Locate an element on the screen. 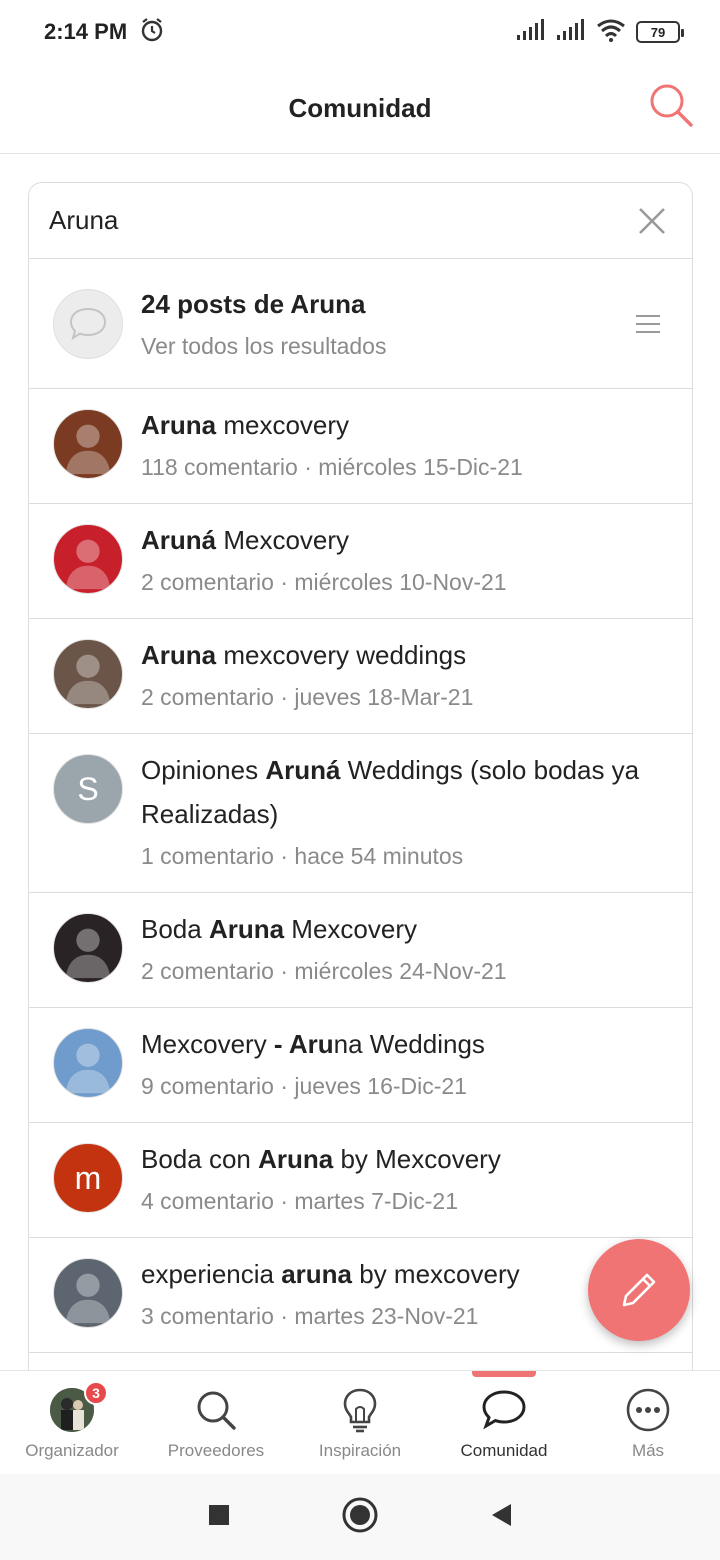 The image size is (720, 1560). lightbulb-icon is located at coordinates (360, 1410).